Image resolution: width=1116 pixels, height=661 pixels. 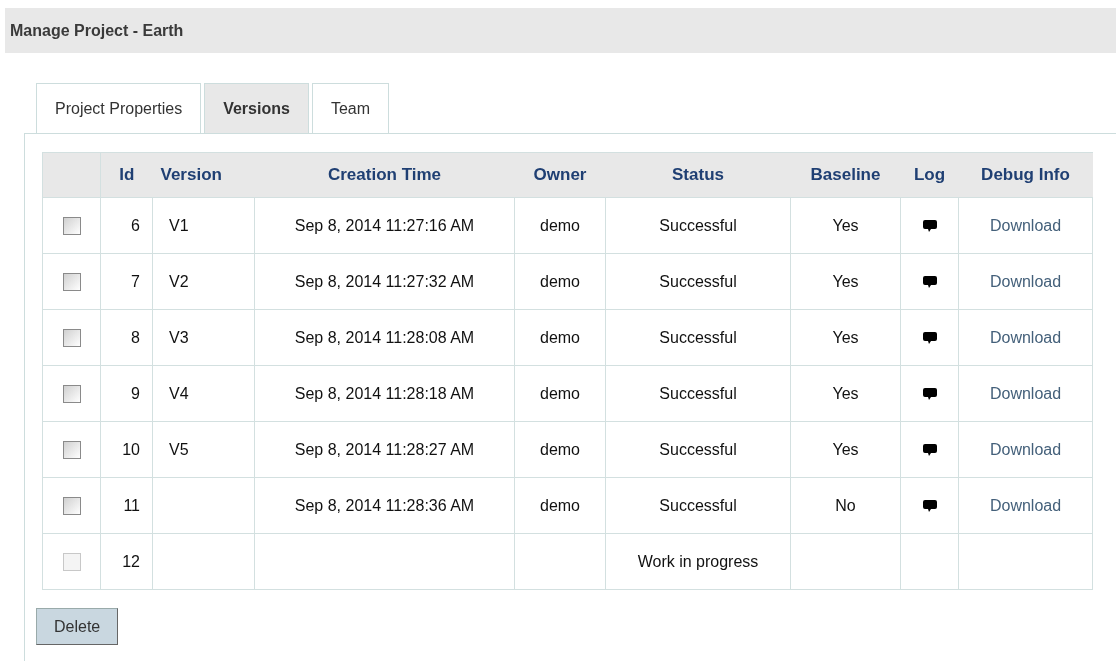 What do you see at coordinates (384, 449) in the screenshot?
I see `table-cell-text: Sep 8, 2014 11:28:27 AM` at bounding box center [384, 449].